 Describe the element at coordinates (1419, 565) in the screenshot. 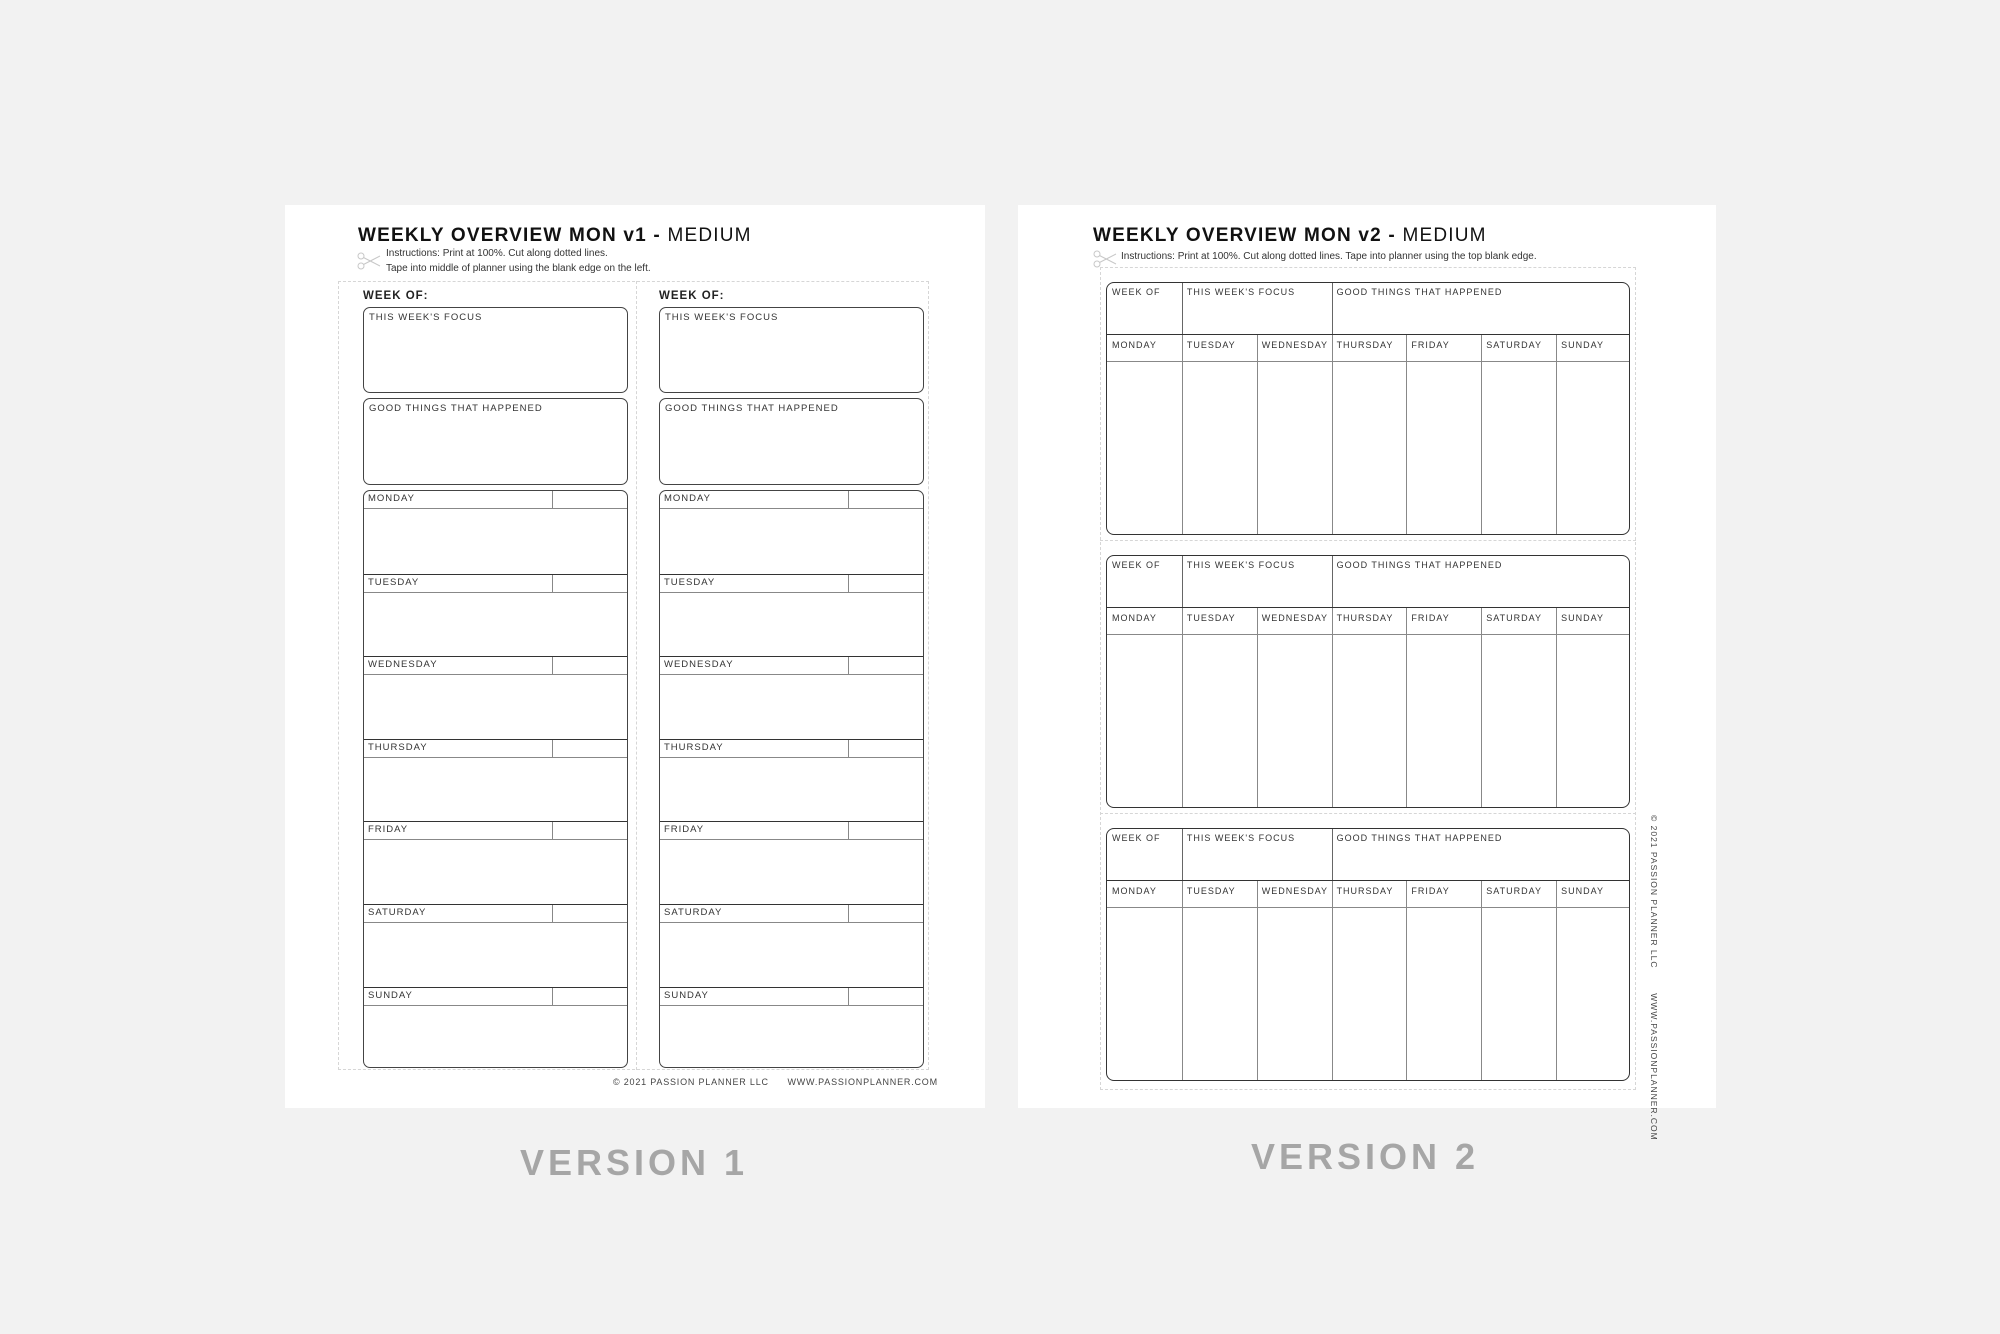

I see `good-things-label: GOOD THINGS THAT HAPPENED` at that location.